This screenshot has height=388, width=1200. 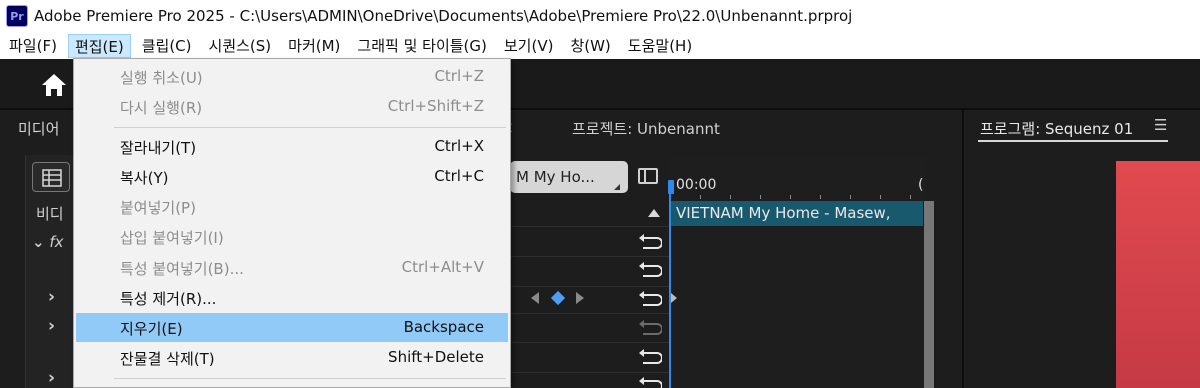 I want to click on menu-edit: 편집(E), so click(x=99, y=45).